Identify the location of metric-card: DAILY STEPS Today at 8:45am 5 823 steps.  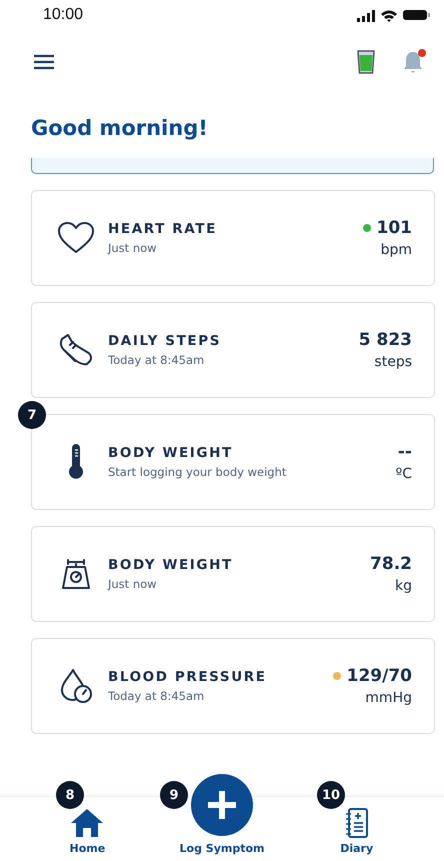
(233, 350).